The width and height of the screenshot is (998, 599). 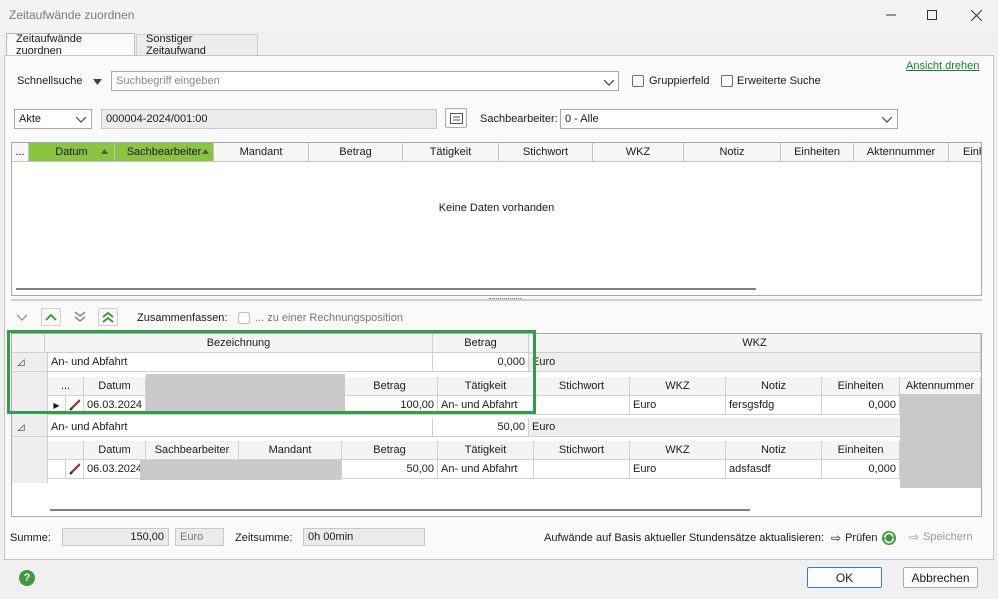 What do you see at coordinates (386, 289) in the screenshot?
I see `top-grid-scrollbar` at bounding box center [386, 289].